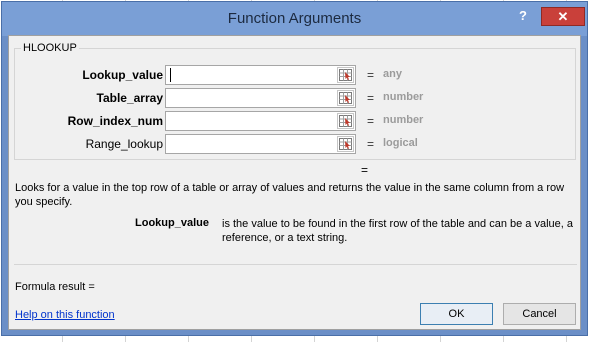  I want to click on arg-label: Table_array, so click(130, 98).